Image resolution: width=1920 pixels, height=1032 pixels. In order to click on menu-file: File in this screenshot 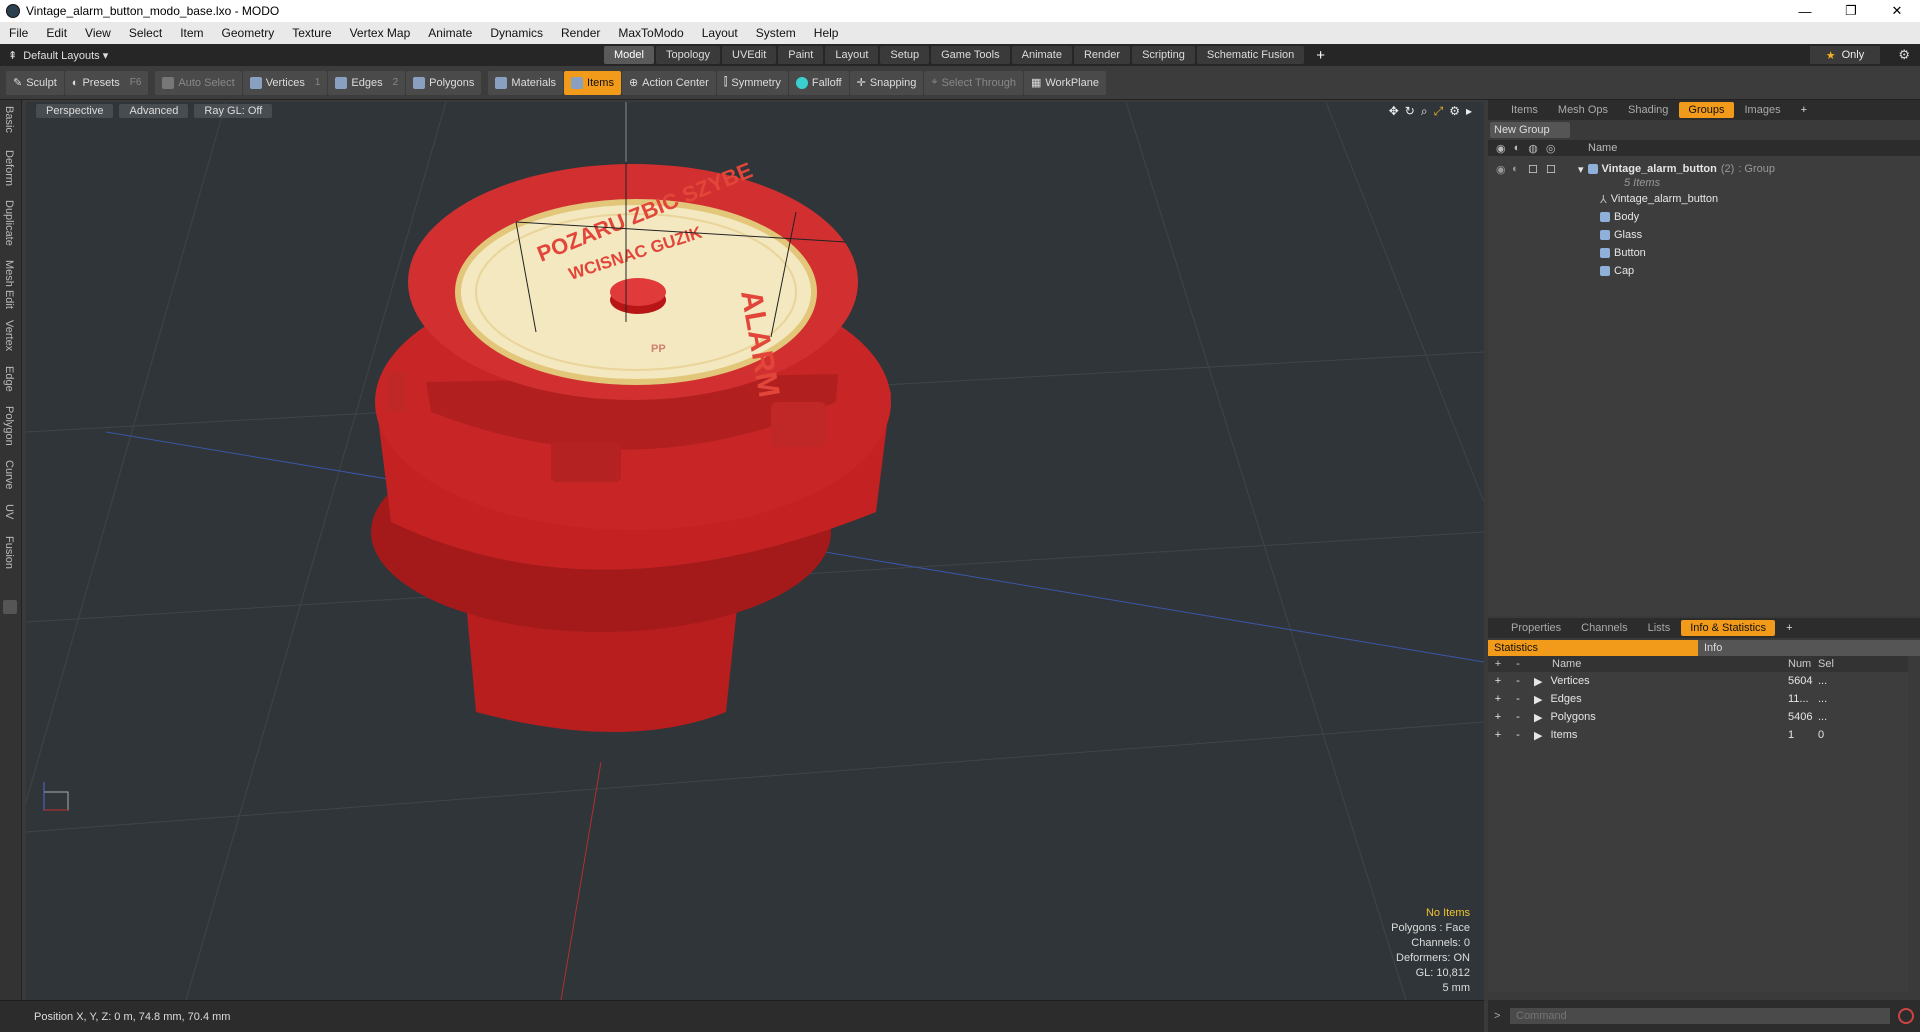, I will do `click(18, 33)`.